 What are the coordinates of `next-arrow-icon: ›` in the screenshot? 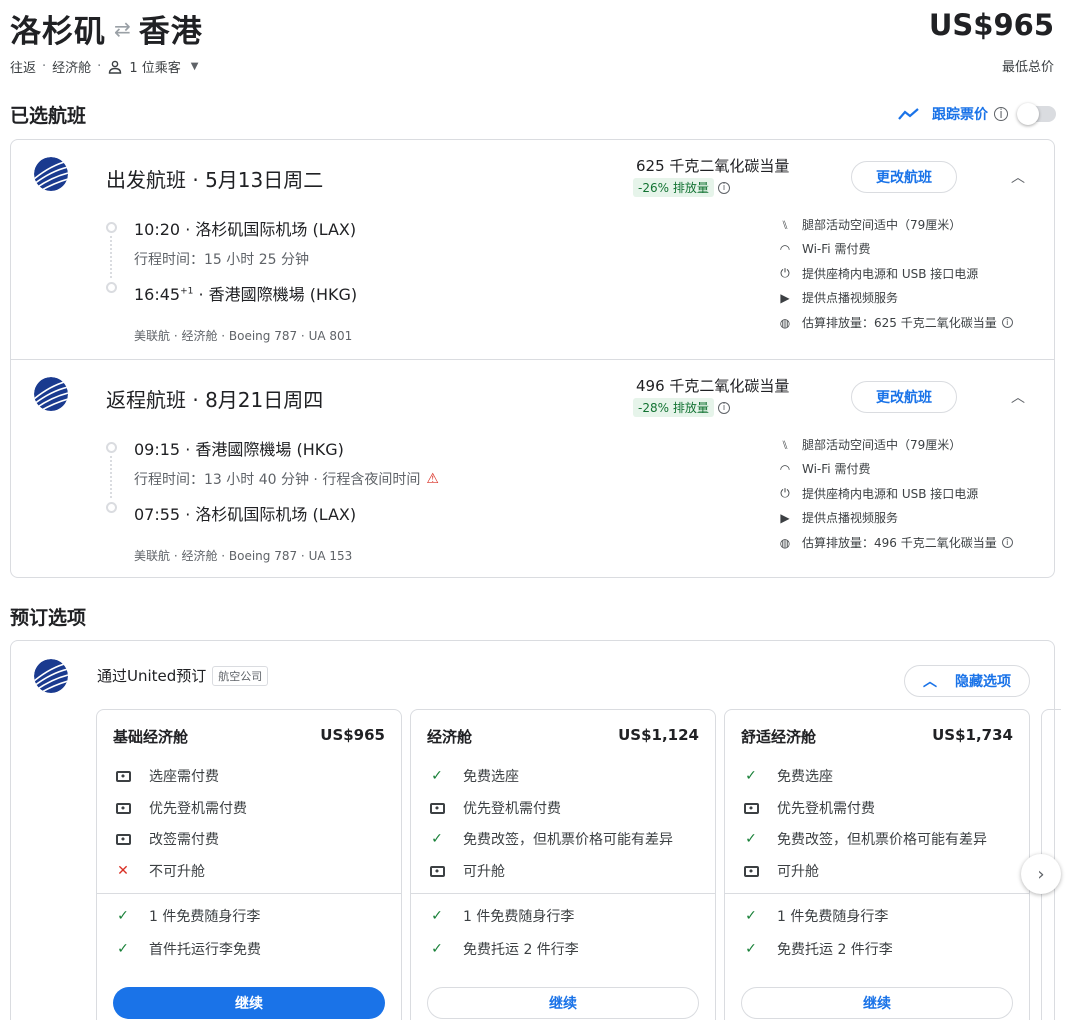 It's located at (1041, 874).